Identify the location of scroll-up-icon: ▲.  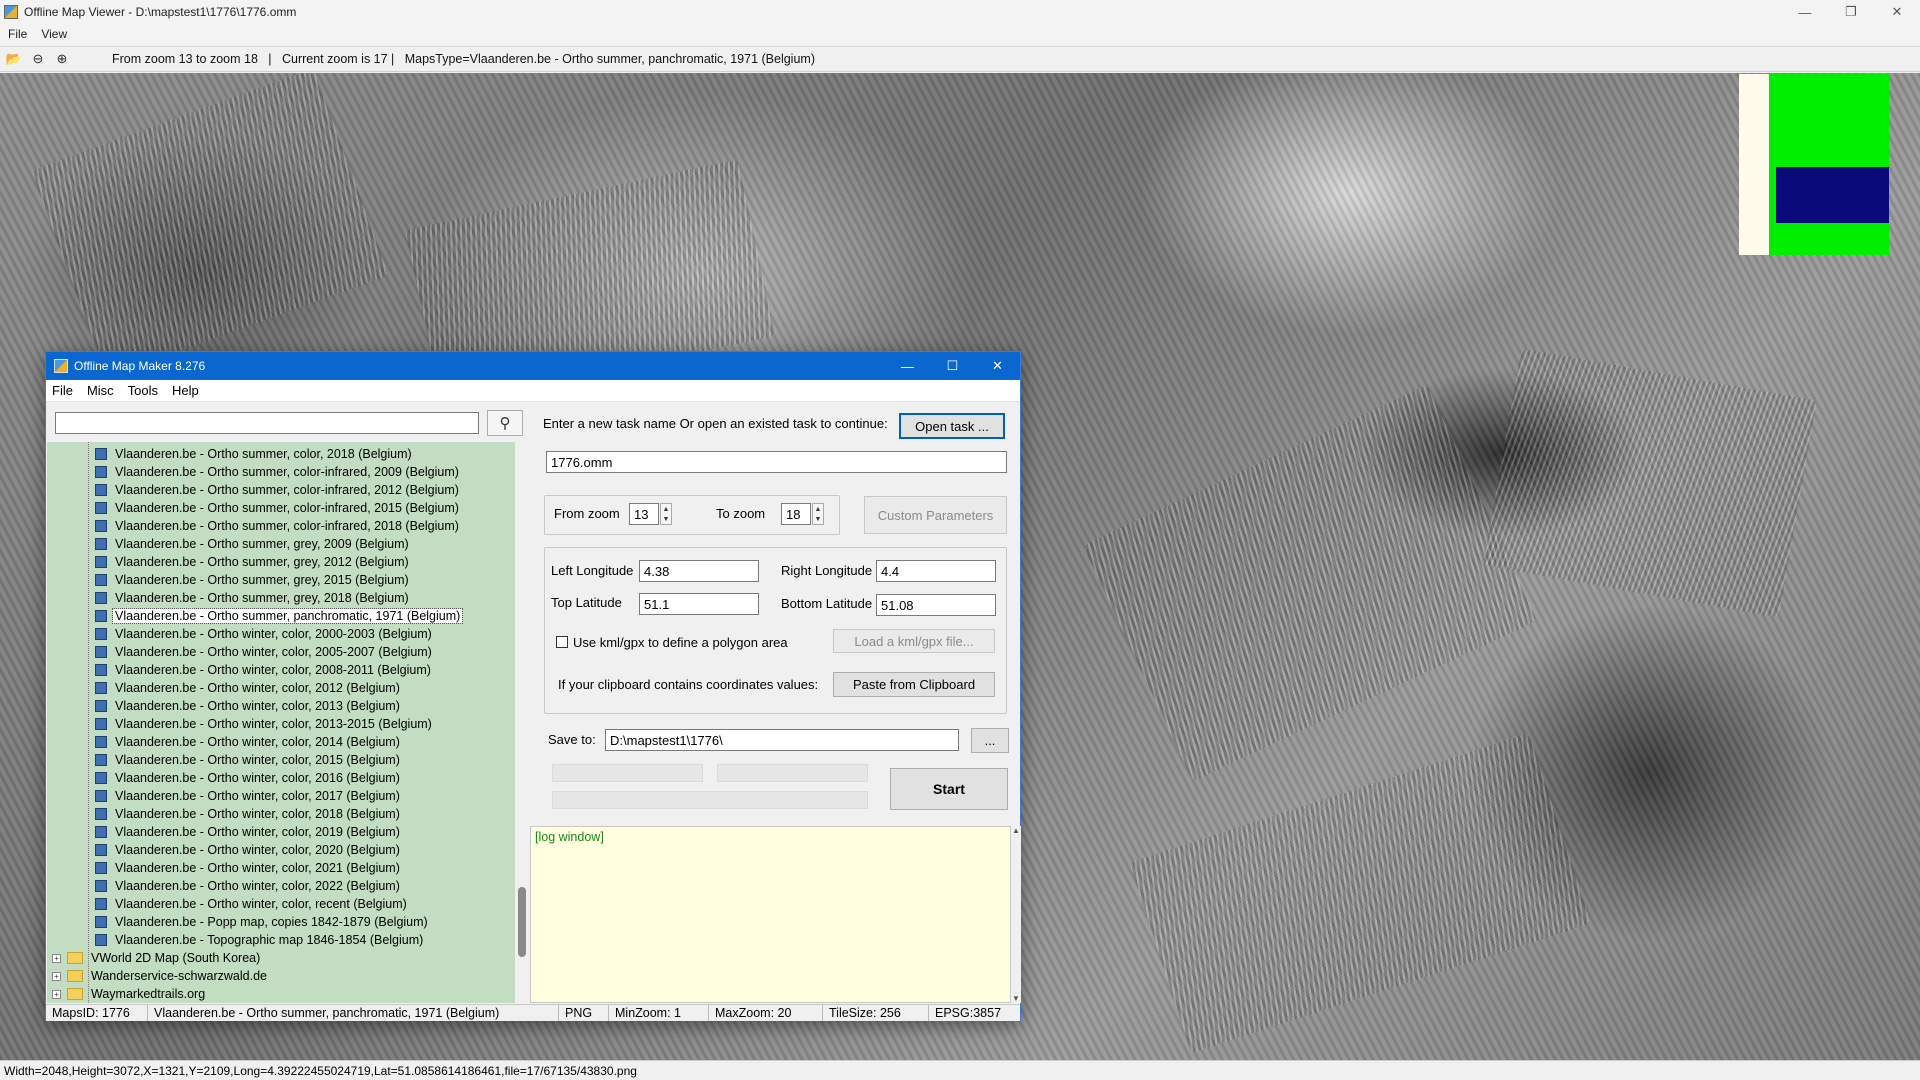
(1016, 830).